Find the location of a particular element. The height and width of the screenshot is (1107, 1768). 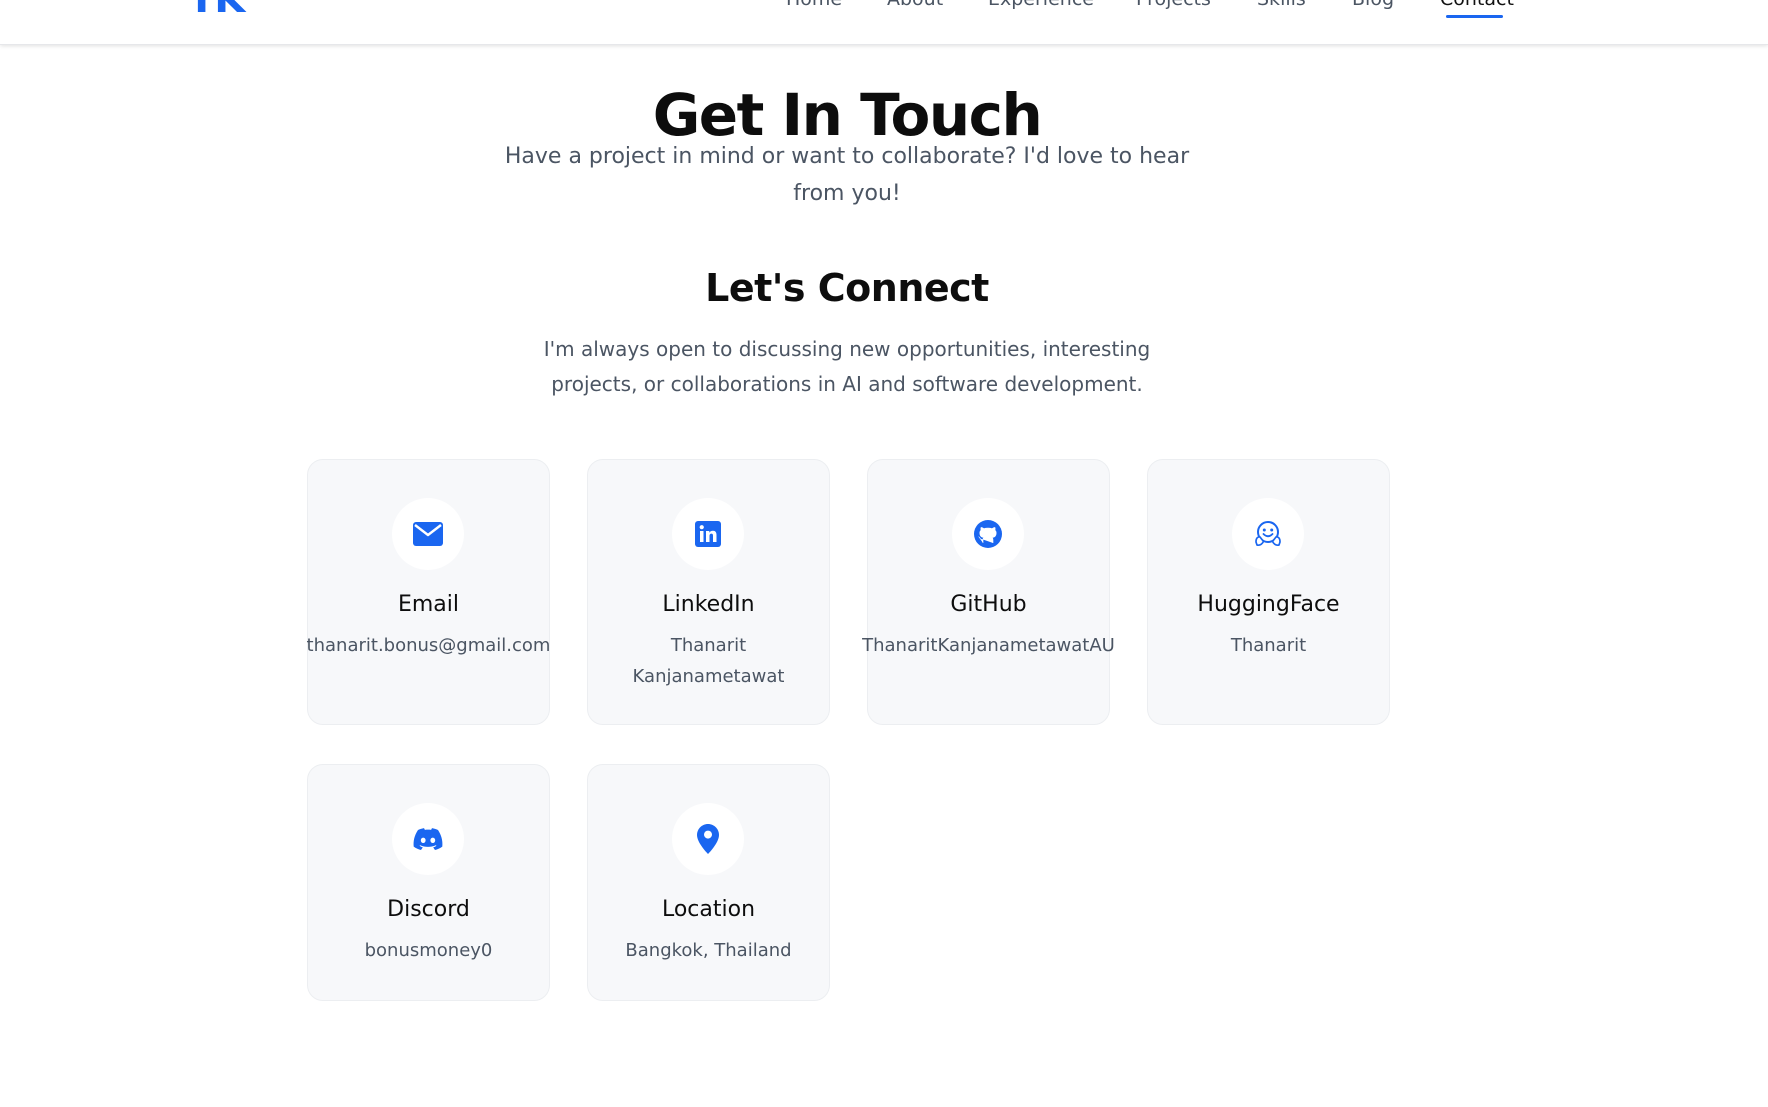

contact-card-github: GitHub ThanaritKanjanametawatAU is located at coordinates (988, 592).